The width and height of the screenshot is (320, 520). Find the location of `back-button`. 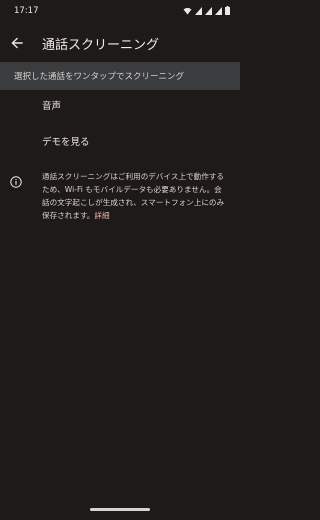

back-button is located at coordinates (17, 43).